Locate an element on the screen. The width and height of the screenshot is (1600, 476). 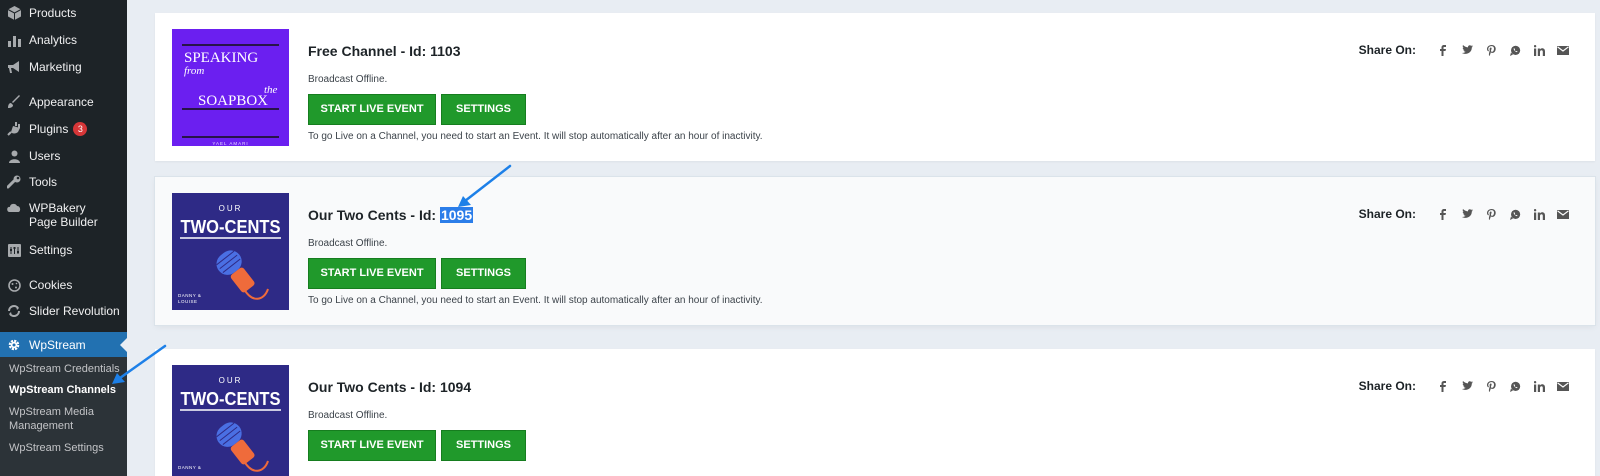
menu-label-marketing: Marketing is located at coordinates (55, 67).